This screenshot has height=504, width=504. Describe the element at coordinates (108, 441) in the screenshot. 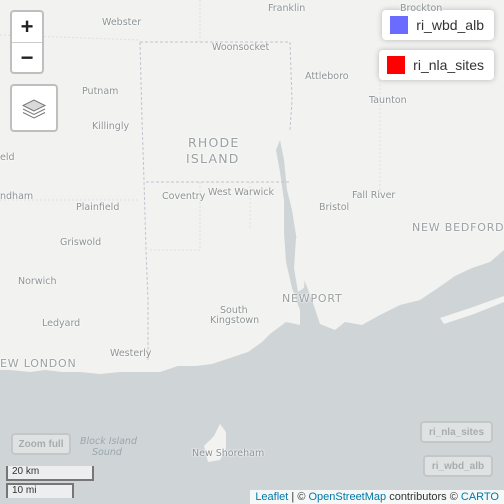

I see `sea-label-block-island-sound-1: Block Island` at that location.